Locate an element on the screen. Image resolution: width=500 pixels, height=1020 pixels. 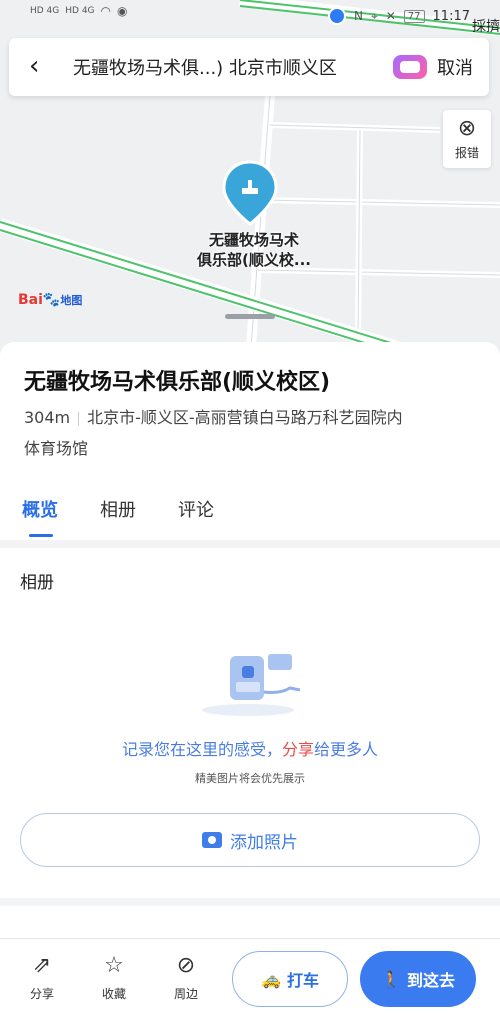
share-highlight: 分享 is located at coordinates (298, 749).